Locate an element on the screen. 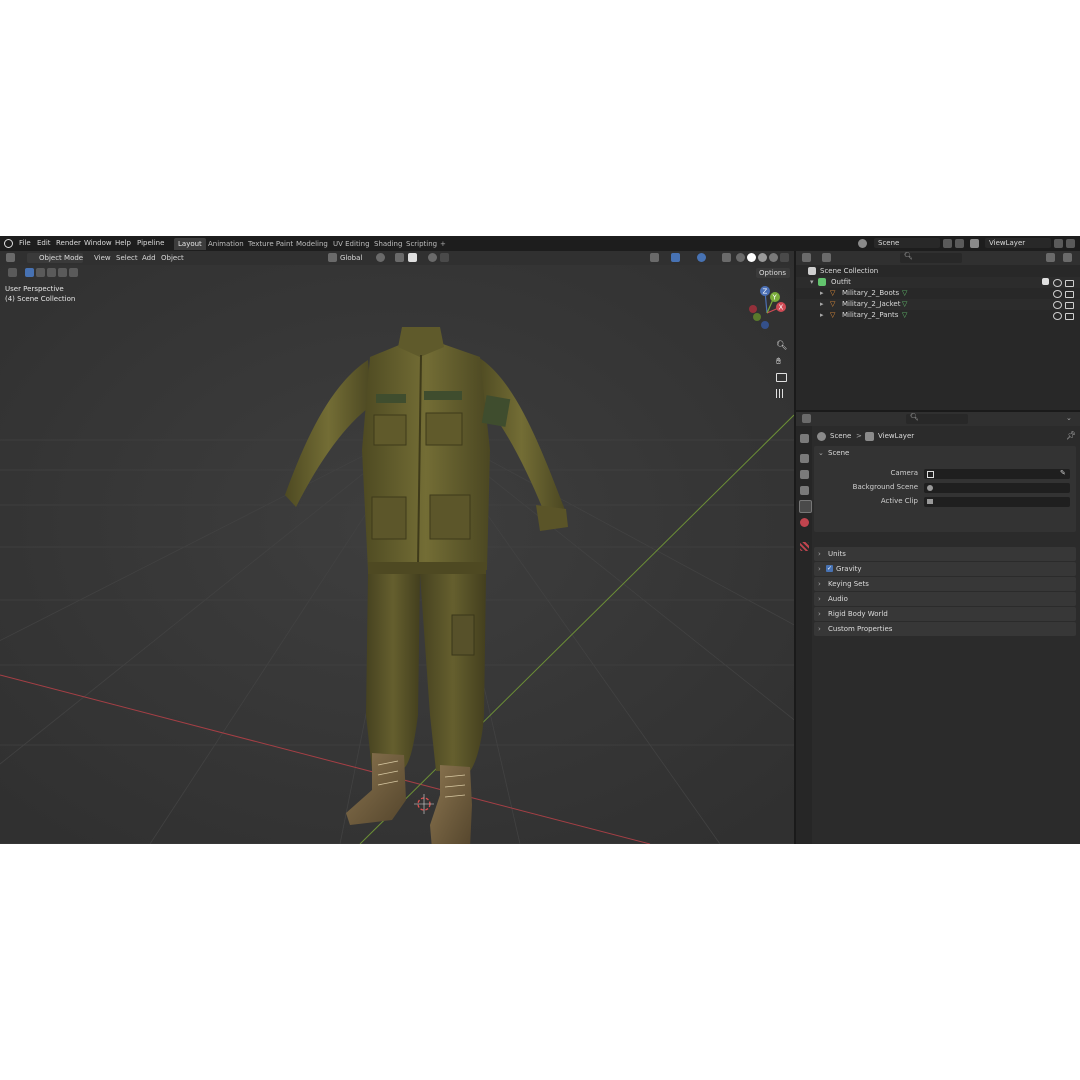  menu-window: Window is located at coordinates (98, 243).